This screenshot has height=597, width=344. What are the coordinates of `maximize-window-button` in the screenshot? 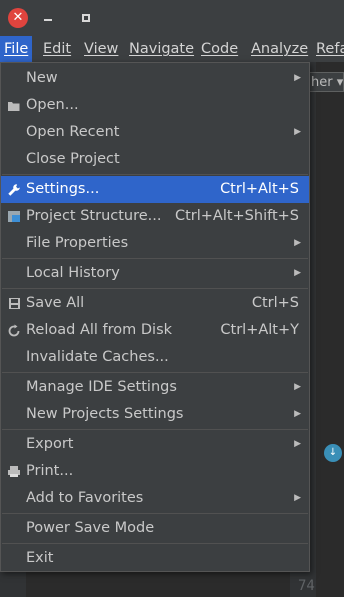 It's located at (86, 18).